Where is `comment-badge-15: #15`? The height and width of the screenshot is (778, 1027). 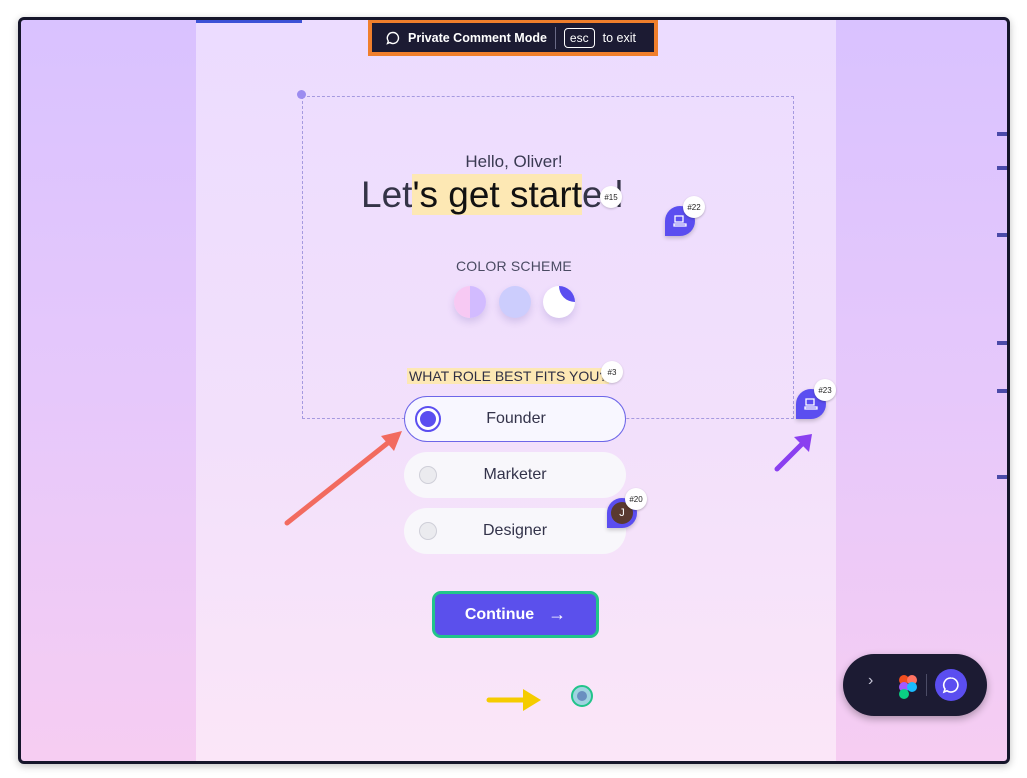 comment-badge-15: #15 is located at coordinates (611, 197).